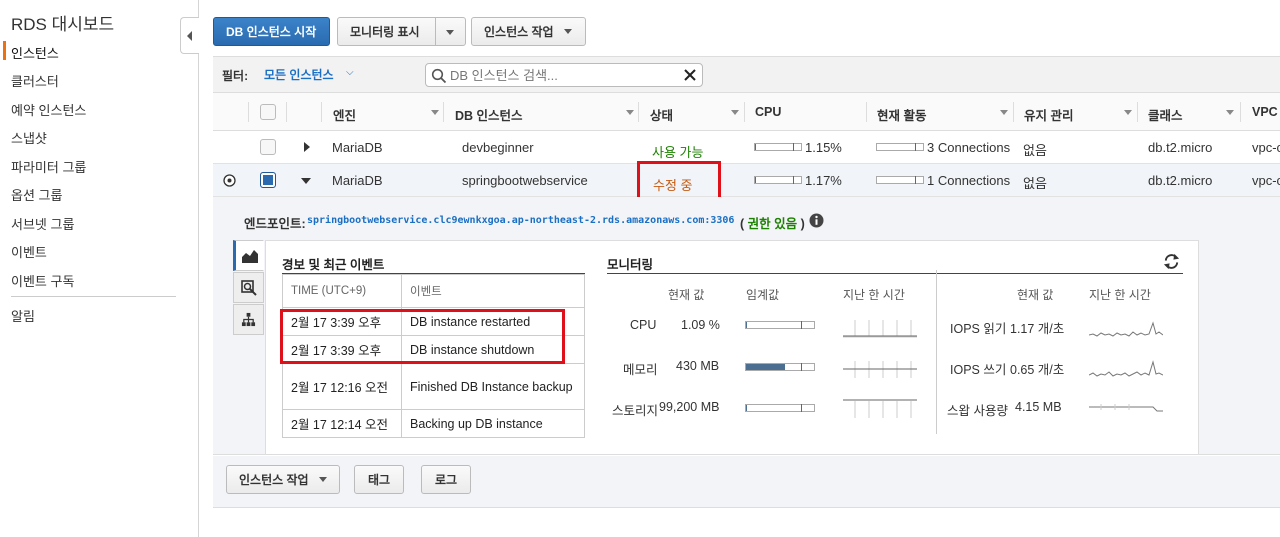 The image size is (1280, 537). I want to click on sidebar-title: RDS 대시보드, so click(62, 22).